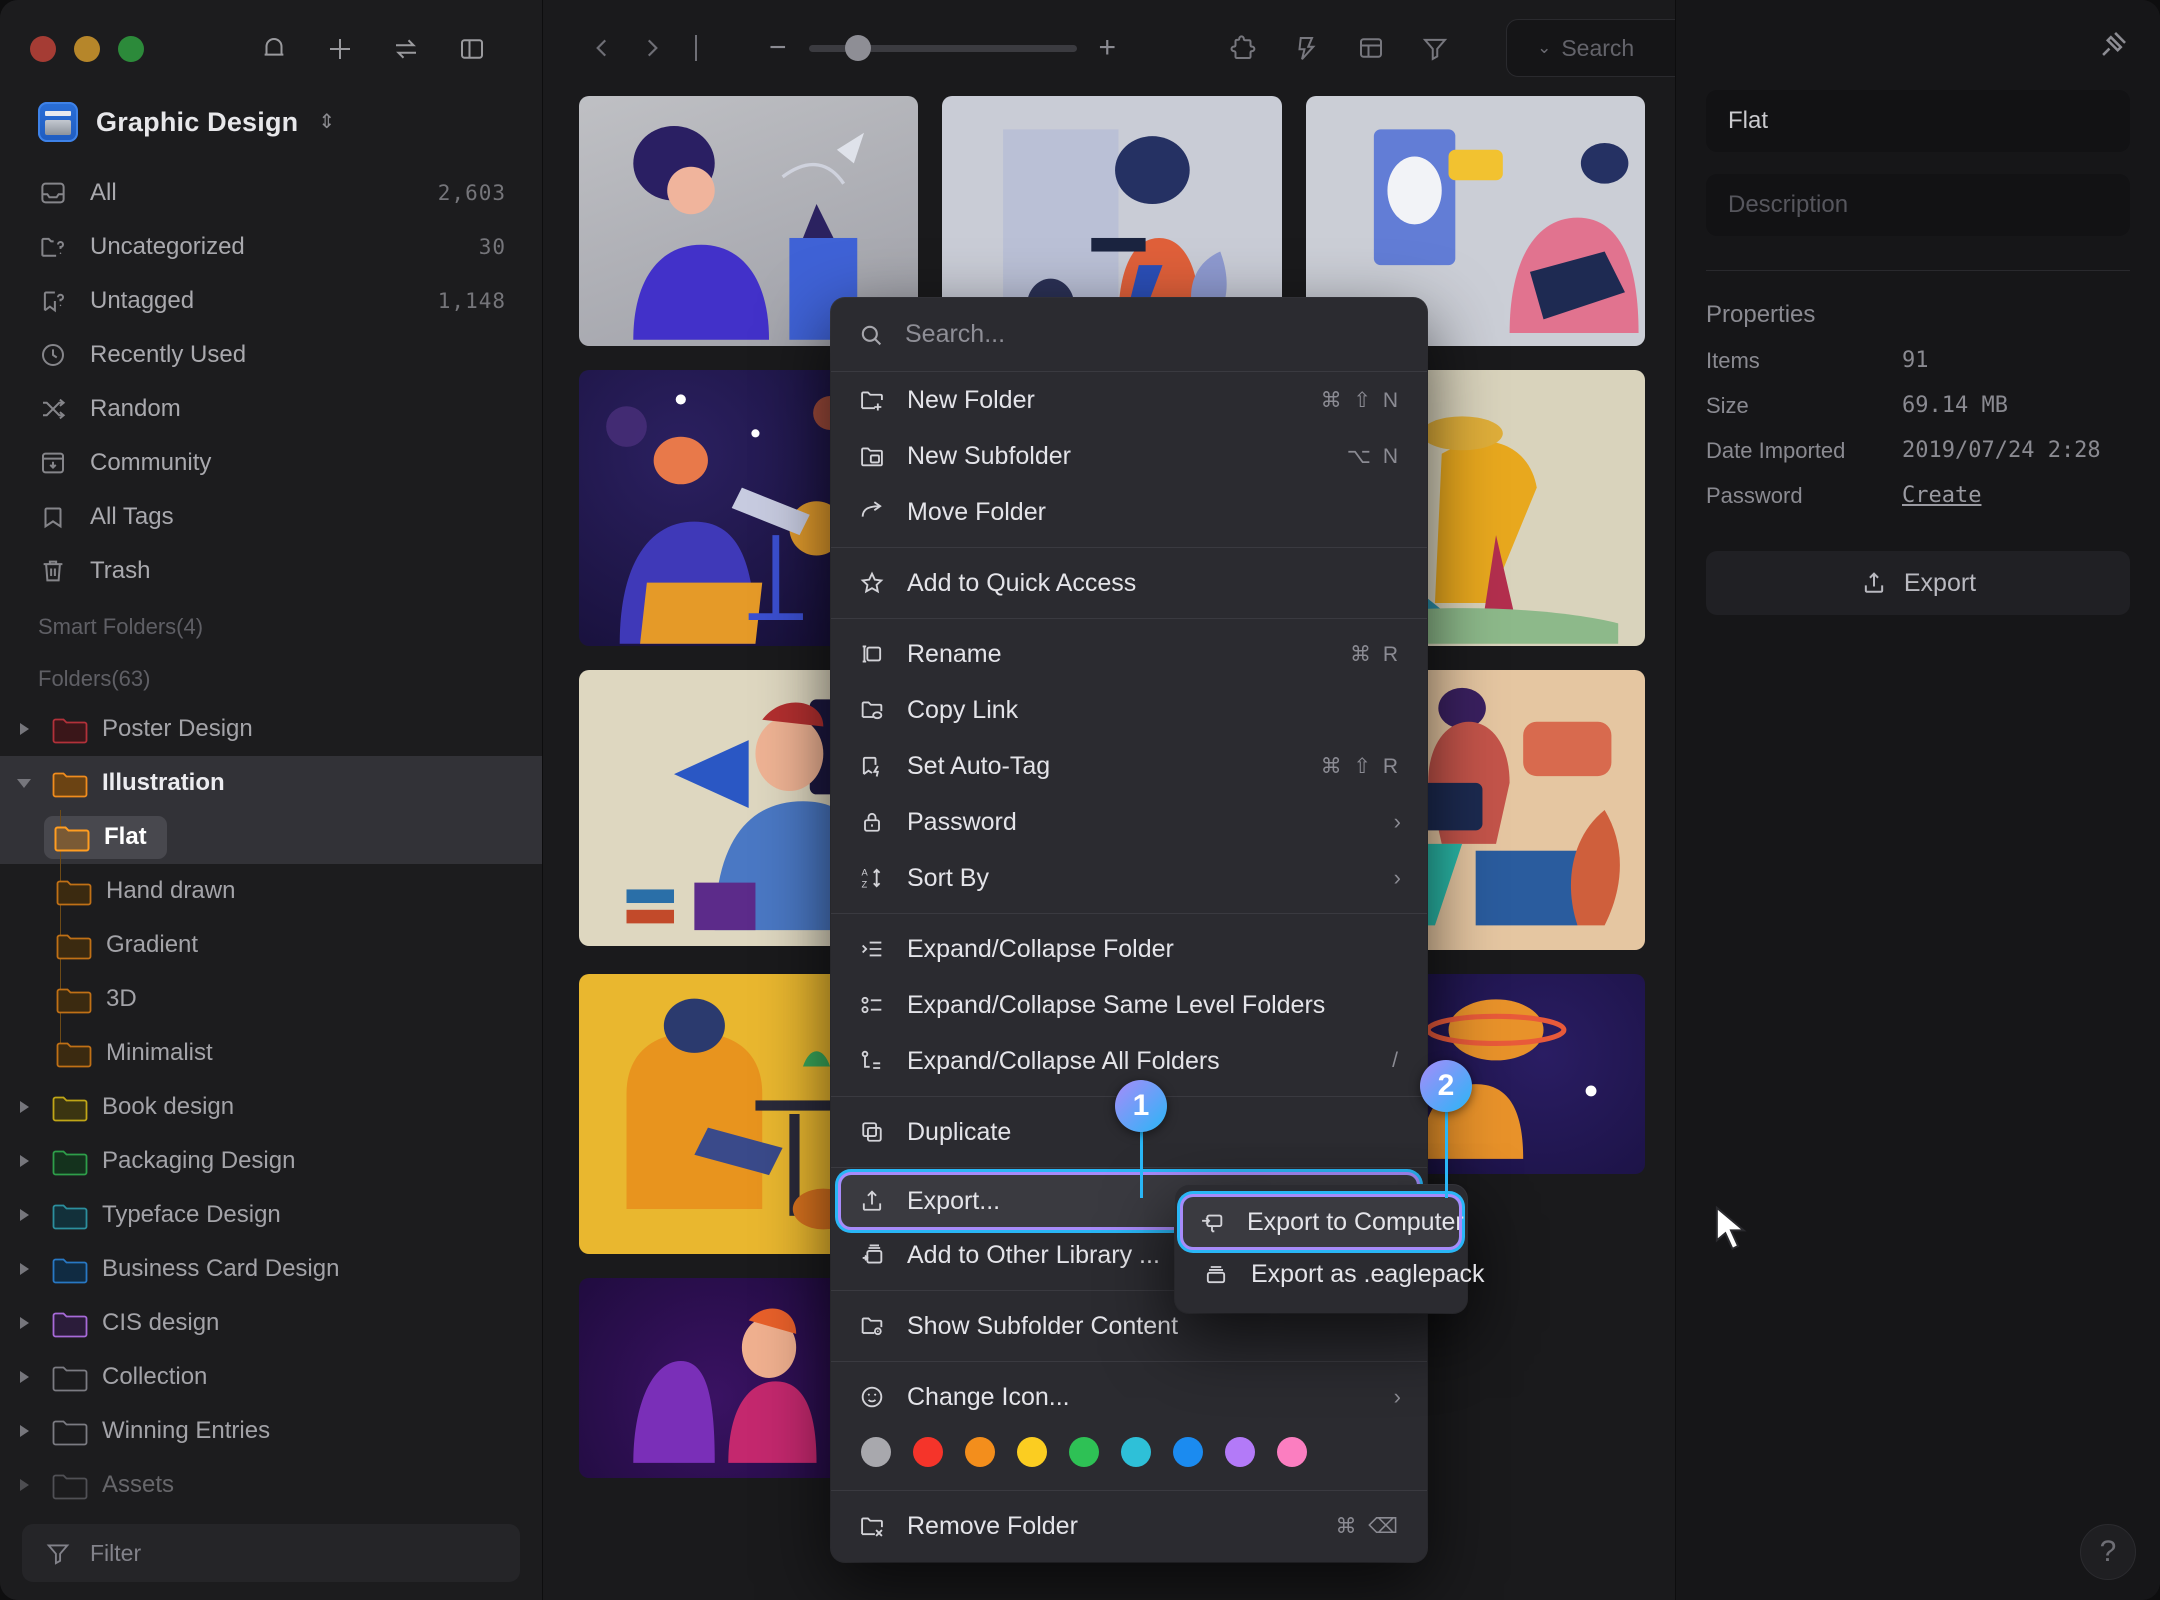 This screenshot has height=1600, width=2160. What do you see at coordinates (1918, 270) in the screenshot?
I see `inspector-divider` at bounding box center [1918, 270].